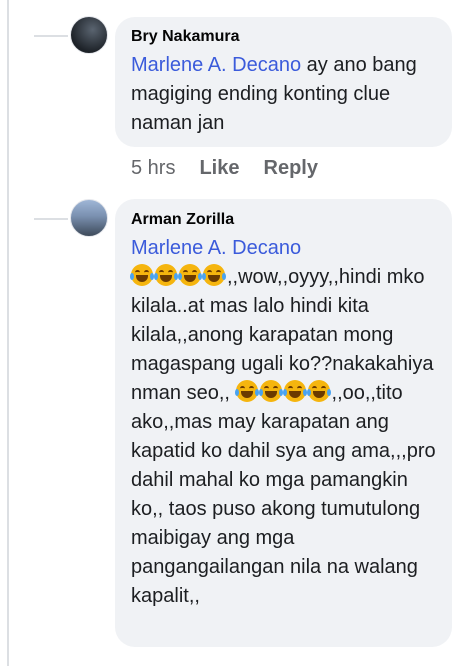 The image size is (465, 666). What do you see at coordinates (219, 168) in the screenshot?
I see `like-button: Like` at bounding box center [219, 168].